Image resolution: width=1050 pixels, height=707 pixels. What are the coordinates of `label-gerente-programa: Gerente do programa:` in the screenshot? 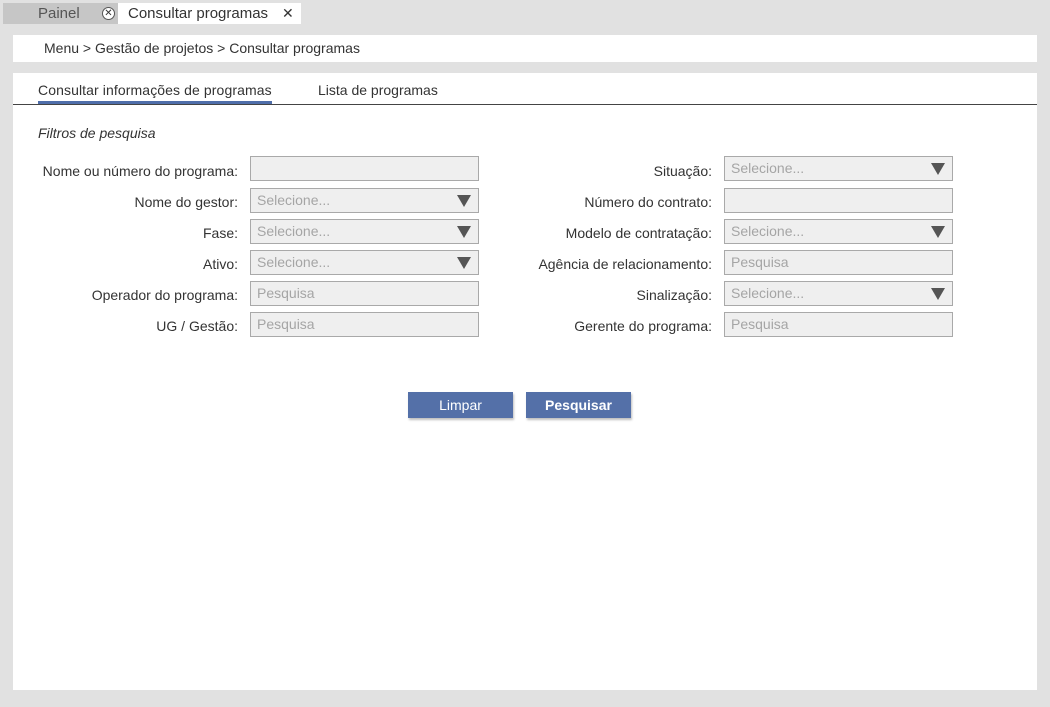 It's located at (643, 326).